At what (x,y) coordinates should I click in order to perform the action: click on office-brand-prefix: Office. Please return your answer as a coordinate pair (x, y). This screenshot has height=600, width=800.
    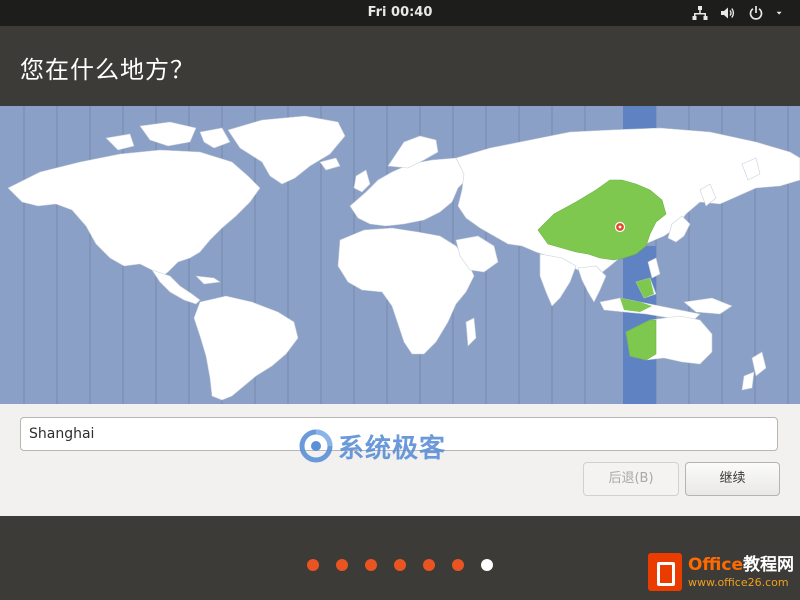
    Looking at the image, I should click on (715, 564).